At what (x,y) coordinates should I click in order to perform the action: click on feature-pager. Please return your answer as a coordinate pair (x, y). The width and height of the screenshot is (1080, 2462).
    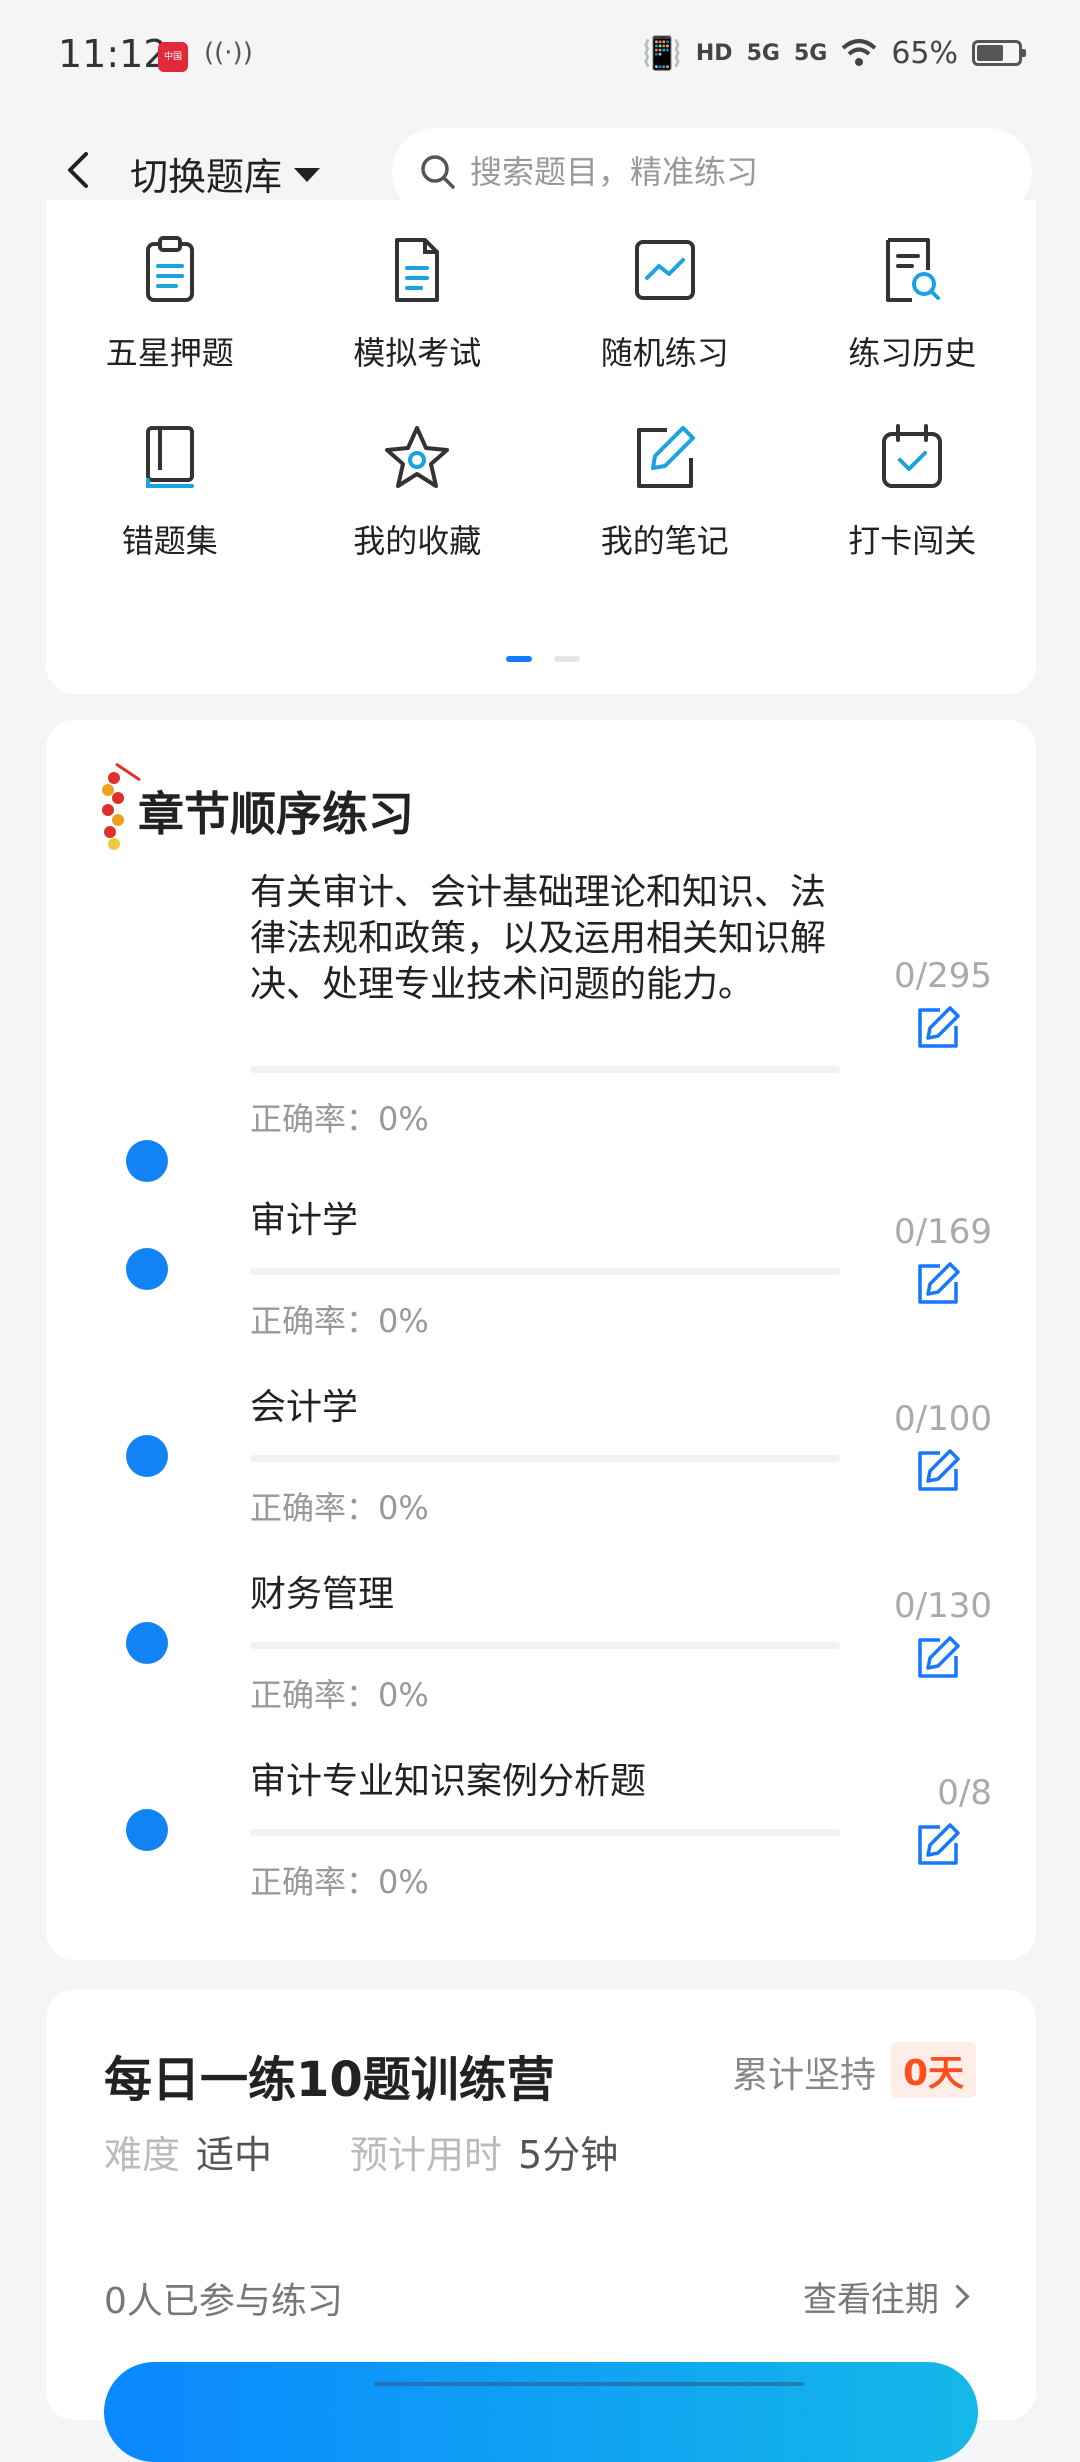
    Looking at the image, I should click on (543, 659).